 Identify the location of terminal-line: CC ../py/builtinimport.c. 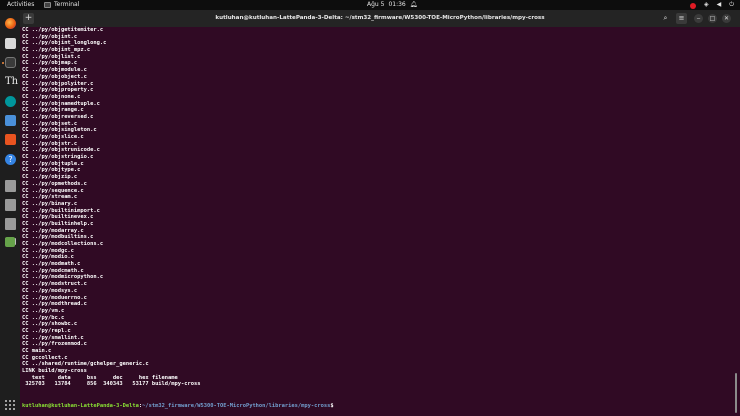
(61, 210).